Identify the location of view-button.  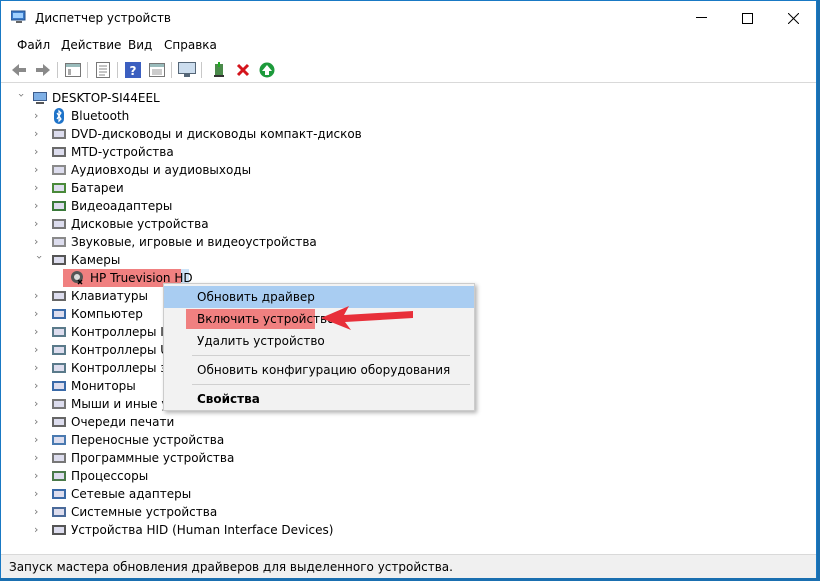
(157, 70).